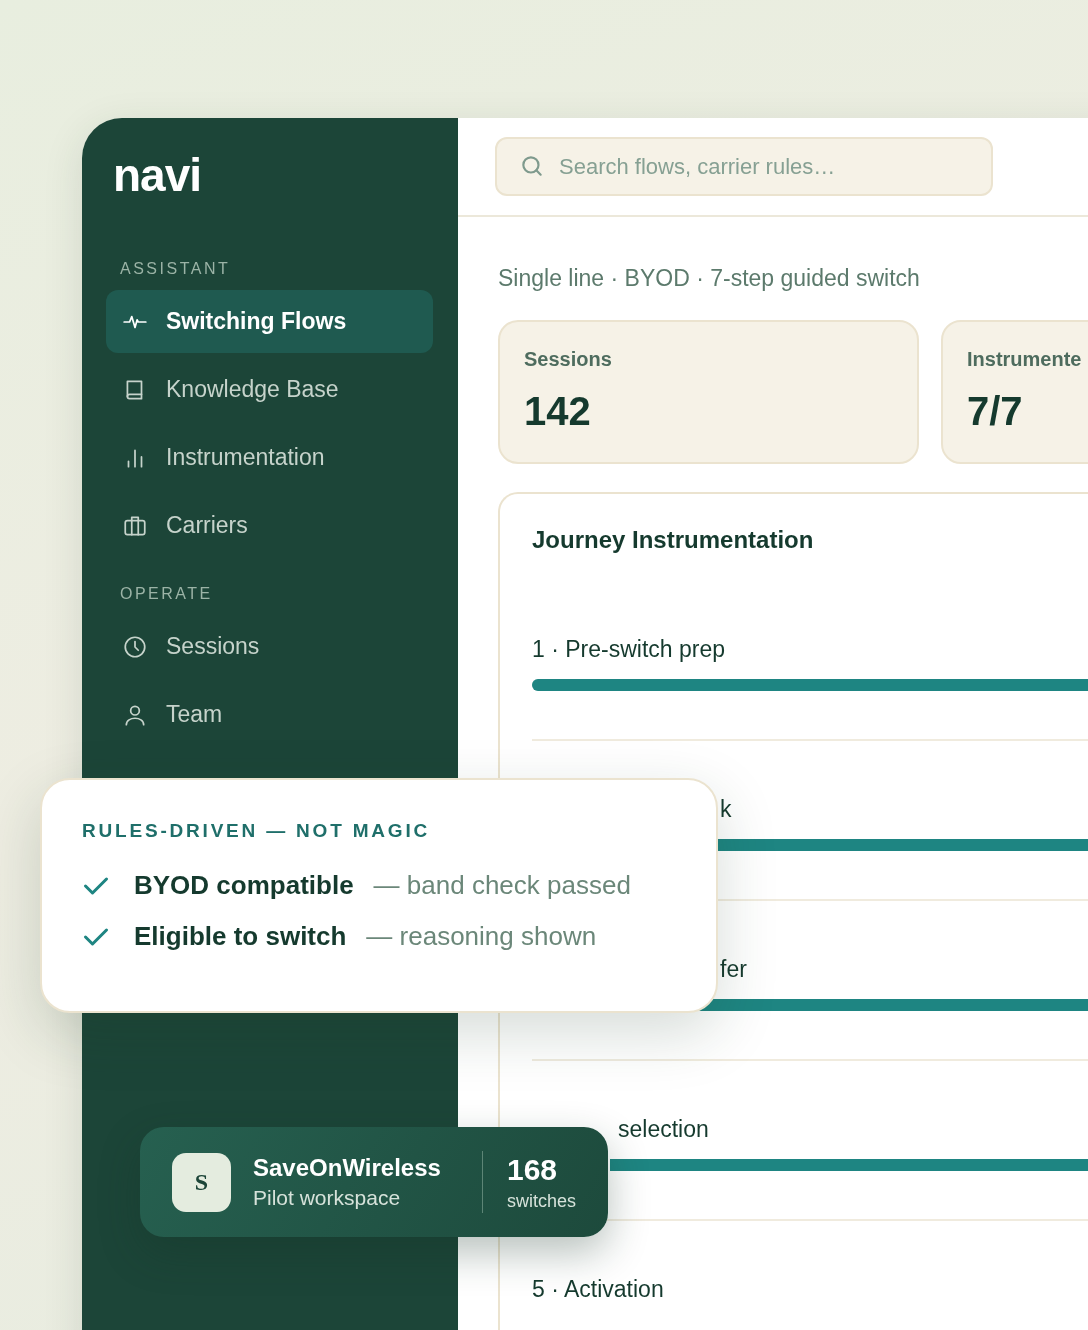 The height and width of the screenshot is (1330, 1088). Describe the element at coordinates (167, 594) in the screenshot. I see `section-label: OPERATE` at that location.